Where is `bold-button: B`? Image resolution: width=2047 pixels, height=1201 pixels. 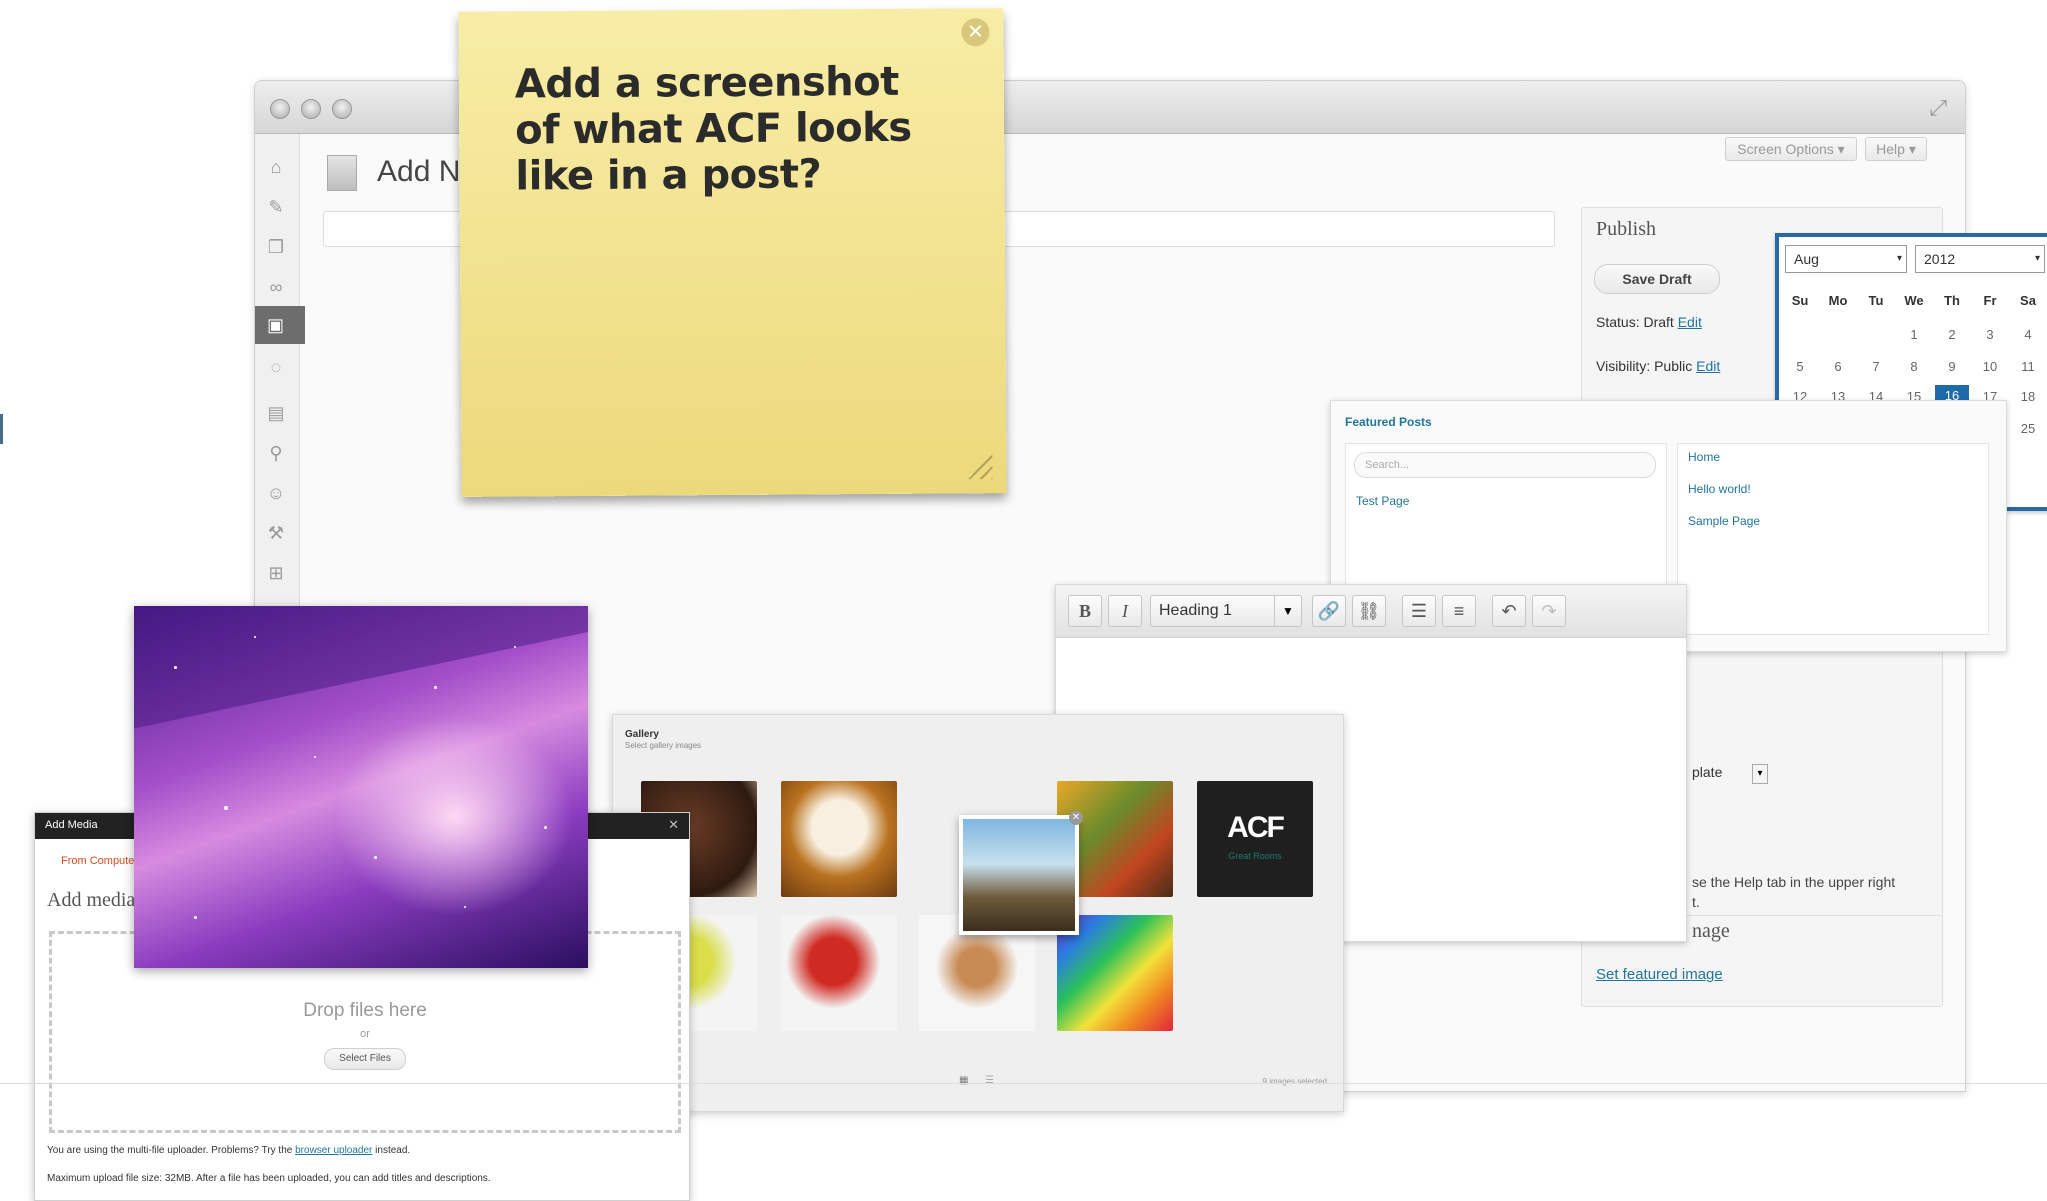
bold-button: B is located at coordinates (1085, 611).